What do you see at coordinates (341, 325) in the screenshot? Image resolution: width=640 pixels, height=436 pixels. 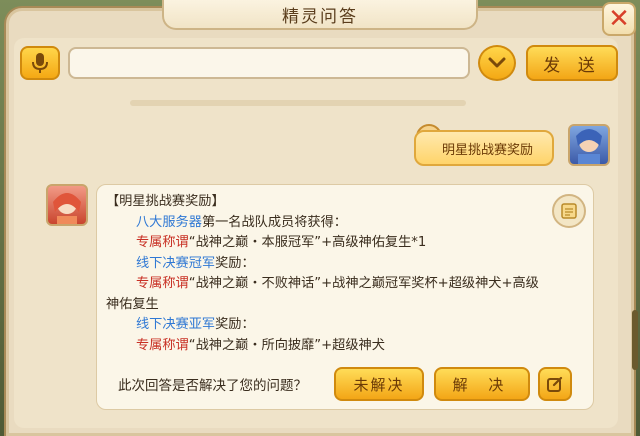 I see `reply-line: 线下决赛亚军奖励：` at bounding box center [341, 325].